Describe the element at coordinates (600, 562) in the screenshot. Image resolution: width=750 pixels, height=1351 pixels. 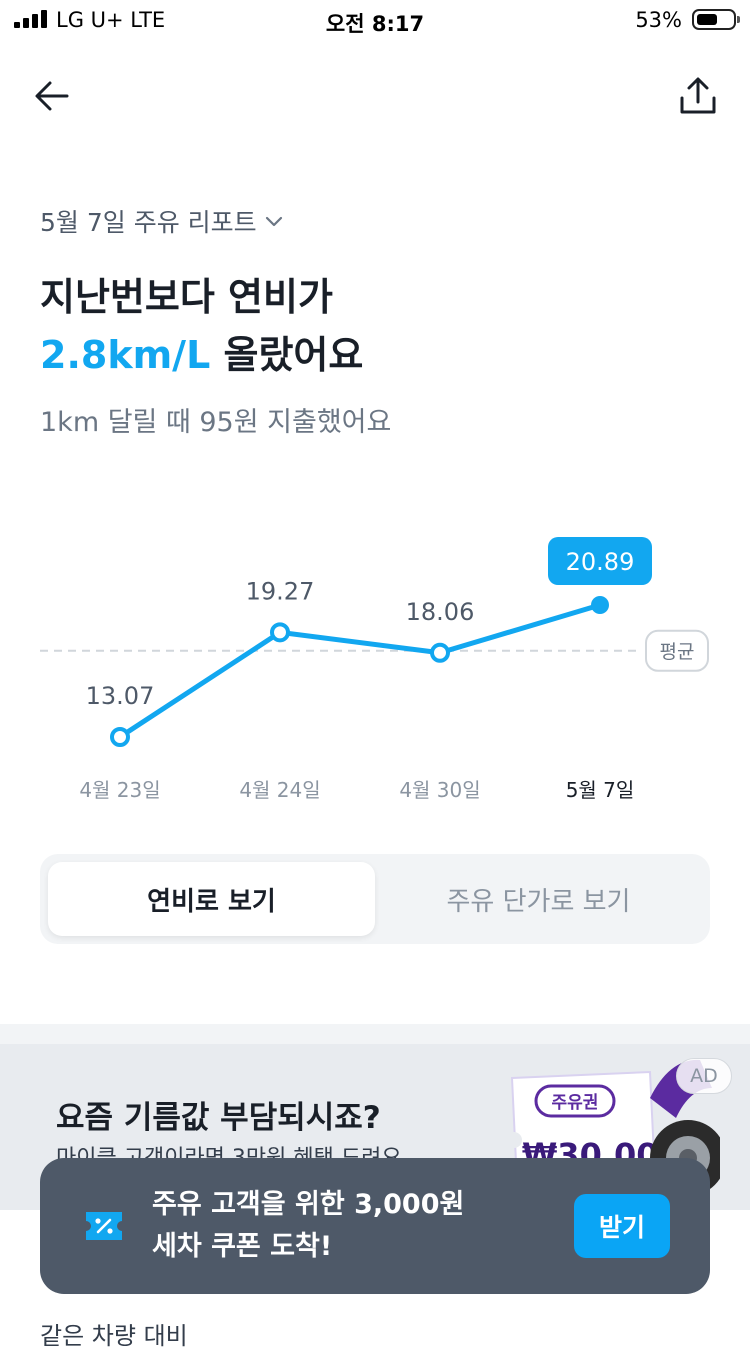
I see `value-label: 20.89` at that location.